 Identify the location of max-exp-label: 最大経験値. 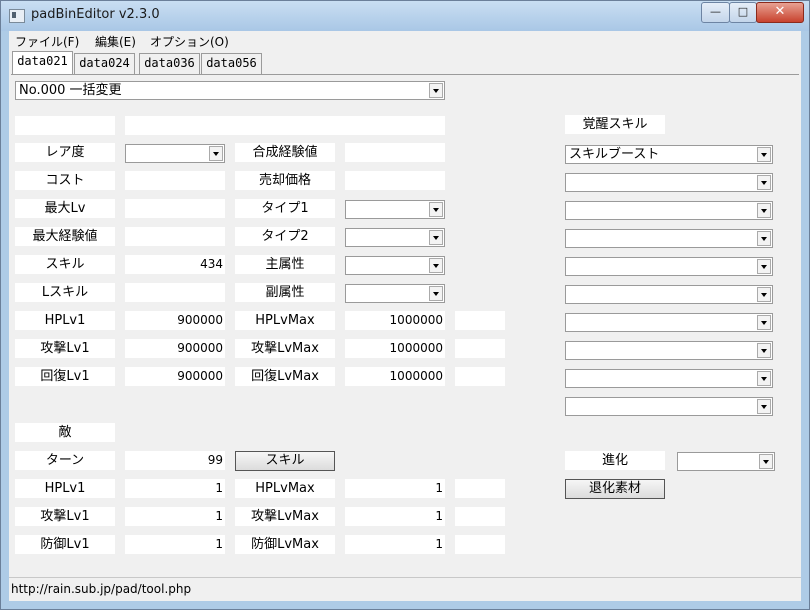
(65, 236).